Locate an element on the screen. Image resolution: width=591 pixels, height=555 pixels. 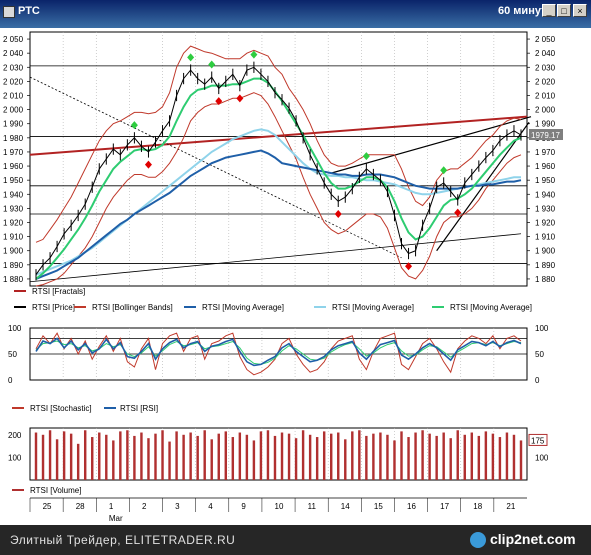
maximize-button: □ is located at coordinates (564, 10).